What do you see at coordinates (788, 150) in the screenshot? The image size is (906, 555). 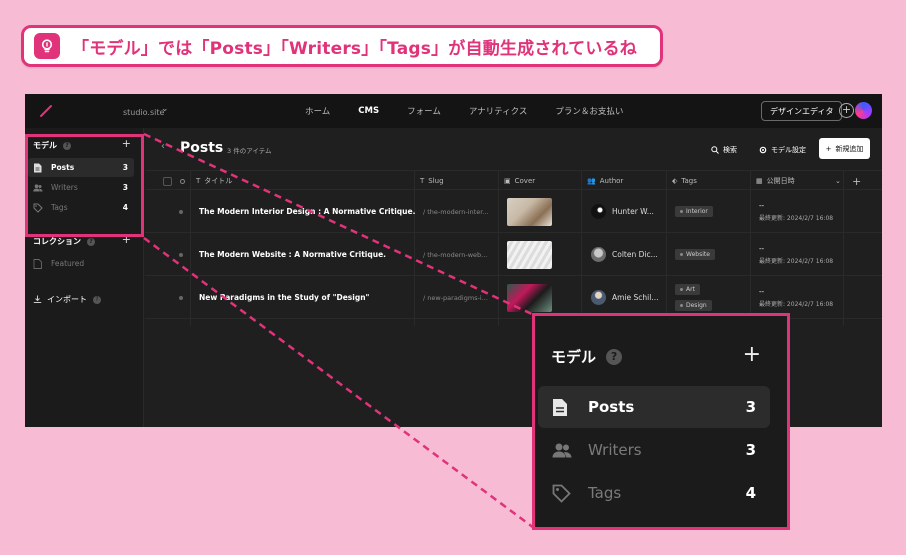 I see `model-settings-label: モデル設定` at bounding box center [788, 150].